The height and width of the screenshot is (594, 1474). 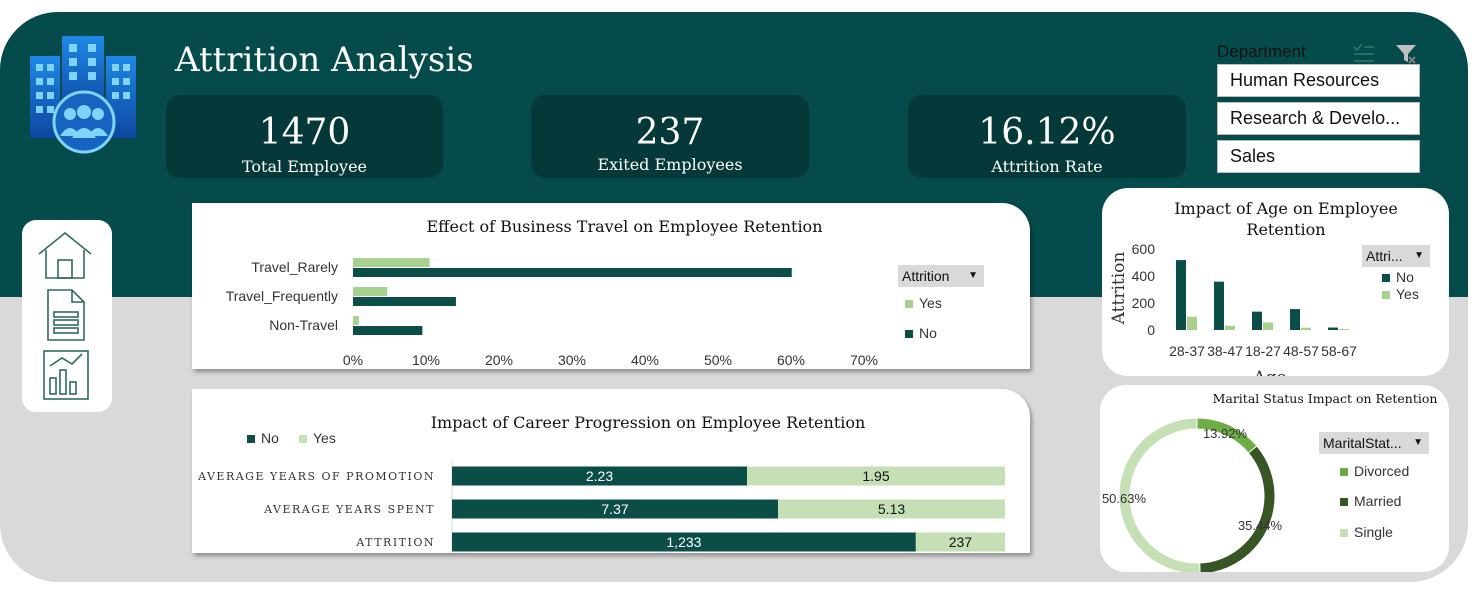 What do you see at coordinates (1225, 433) in the screenshot?
I see `data-label: 13.92%` at bounding box center [1225, 433].